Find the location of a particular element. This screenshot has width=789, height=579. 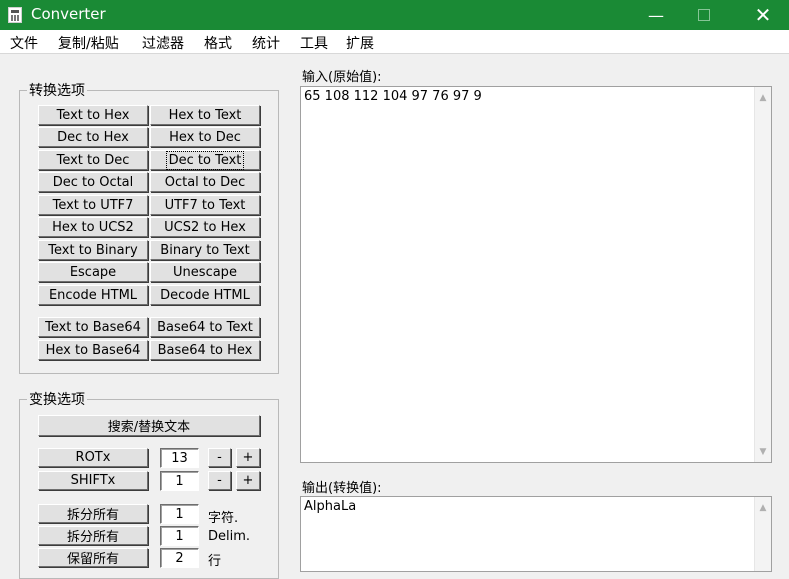

shiftx-value-field: 1 is located at coordinates (179, 481).